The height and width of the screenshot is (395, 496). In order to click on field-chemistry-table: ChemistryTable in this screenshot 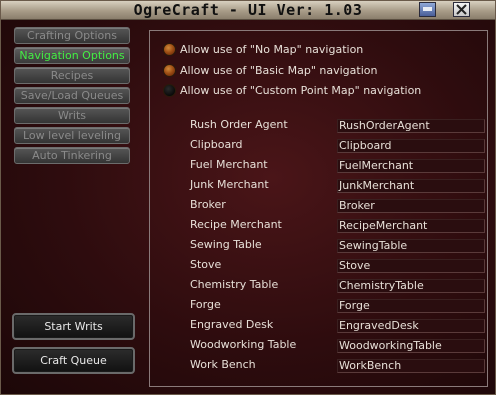, I will do `click(411, 286)`.